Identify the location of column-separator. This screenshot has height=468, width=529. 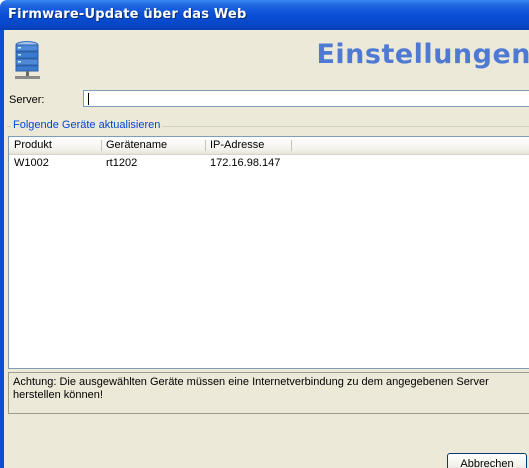
(291, 145).